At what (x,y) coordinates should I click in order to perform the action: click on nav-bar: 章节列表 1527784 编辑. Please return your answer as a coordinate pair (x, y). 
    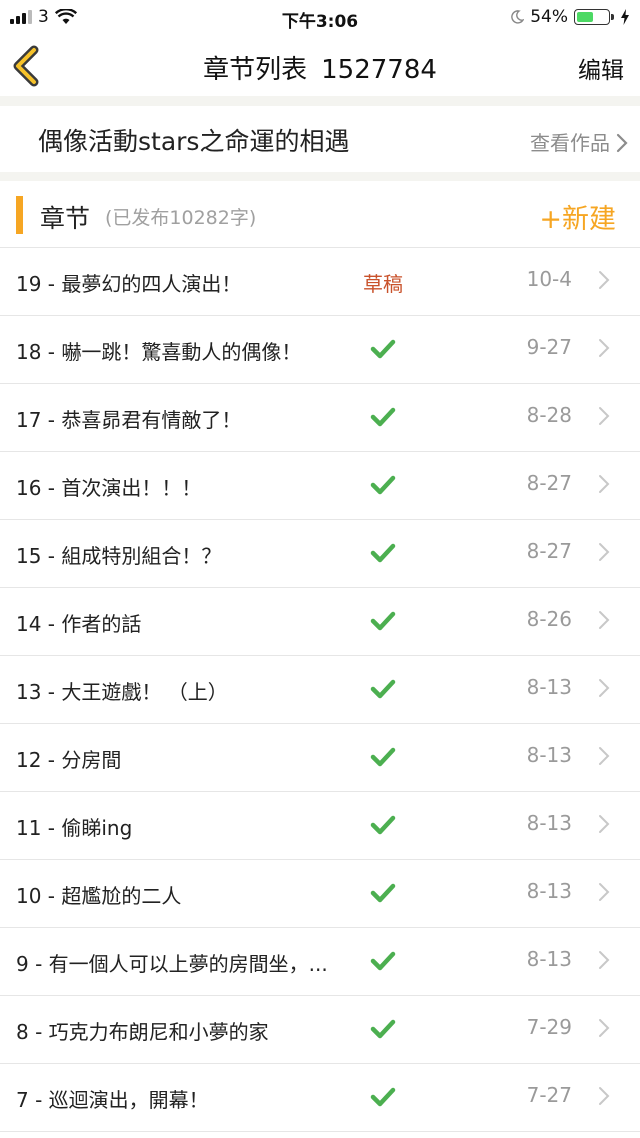
    Looking at the image, I should click on (320, 66).